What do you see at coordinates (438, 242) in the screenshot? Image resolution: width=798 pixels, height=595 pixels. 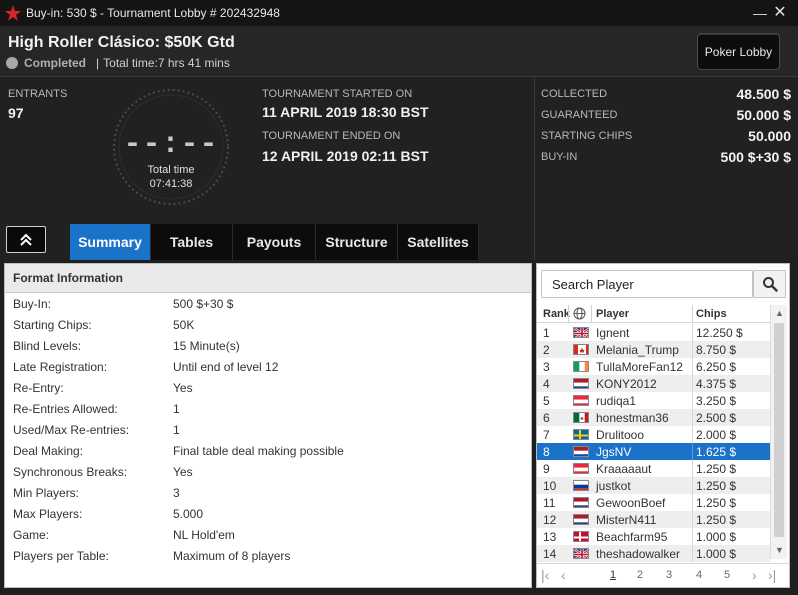 I see `tab-satellites: Satellites` at bounding box center [438, 242].